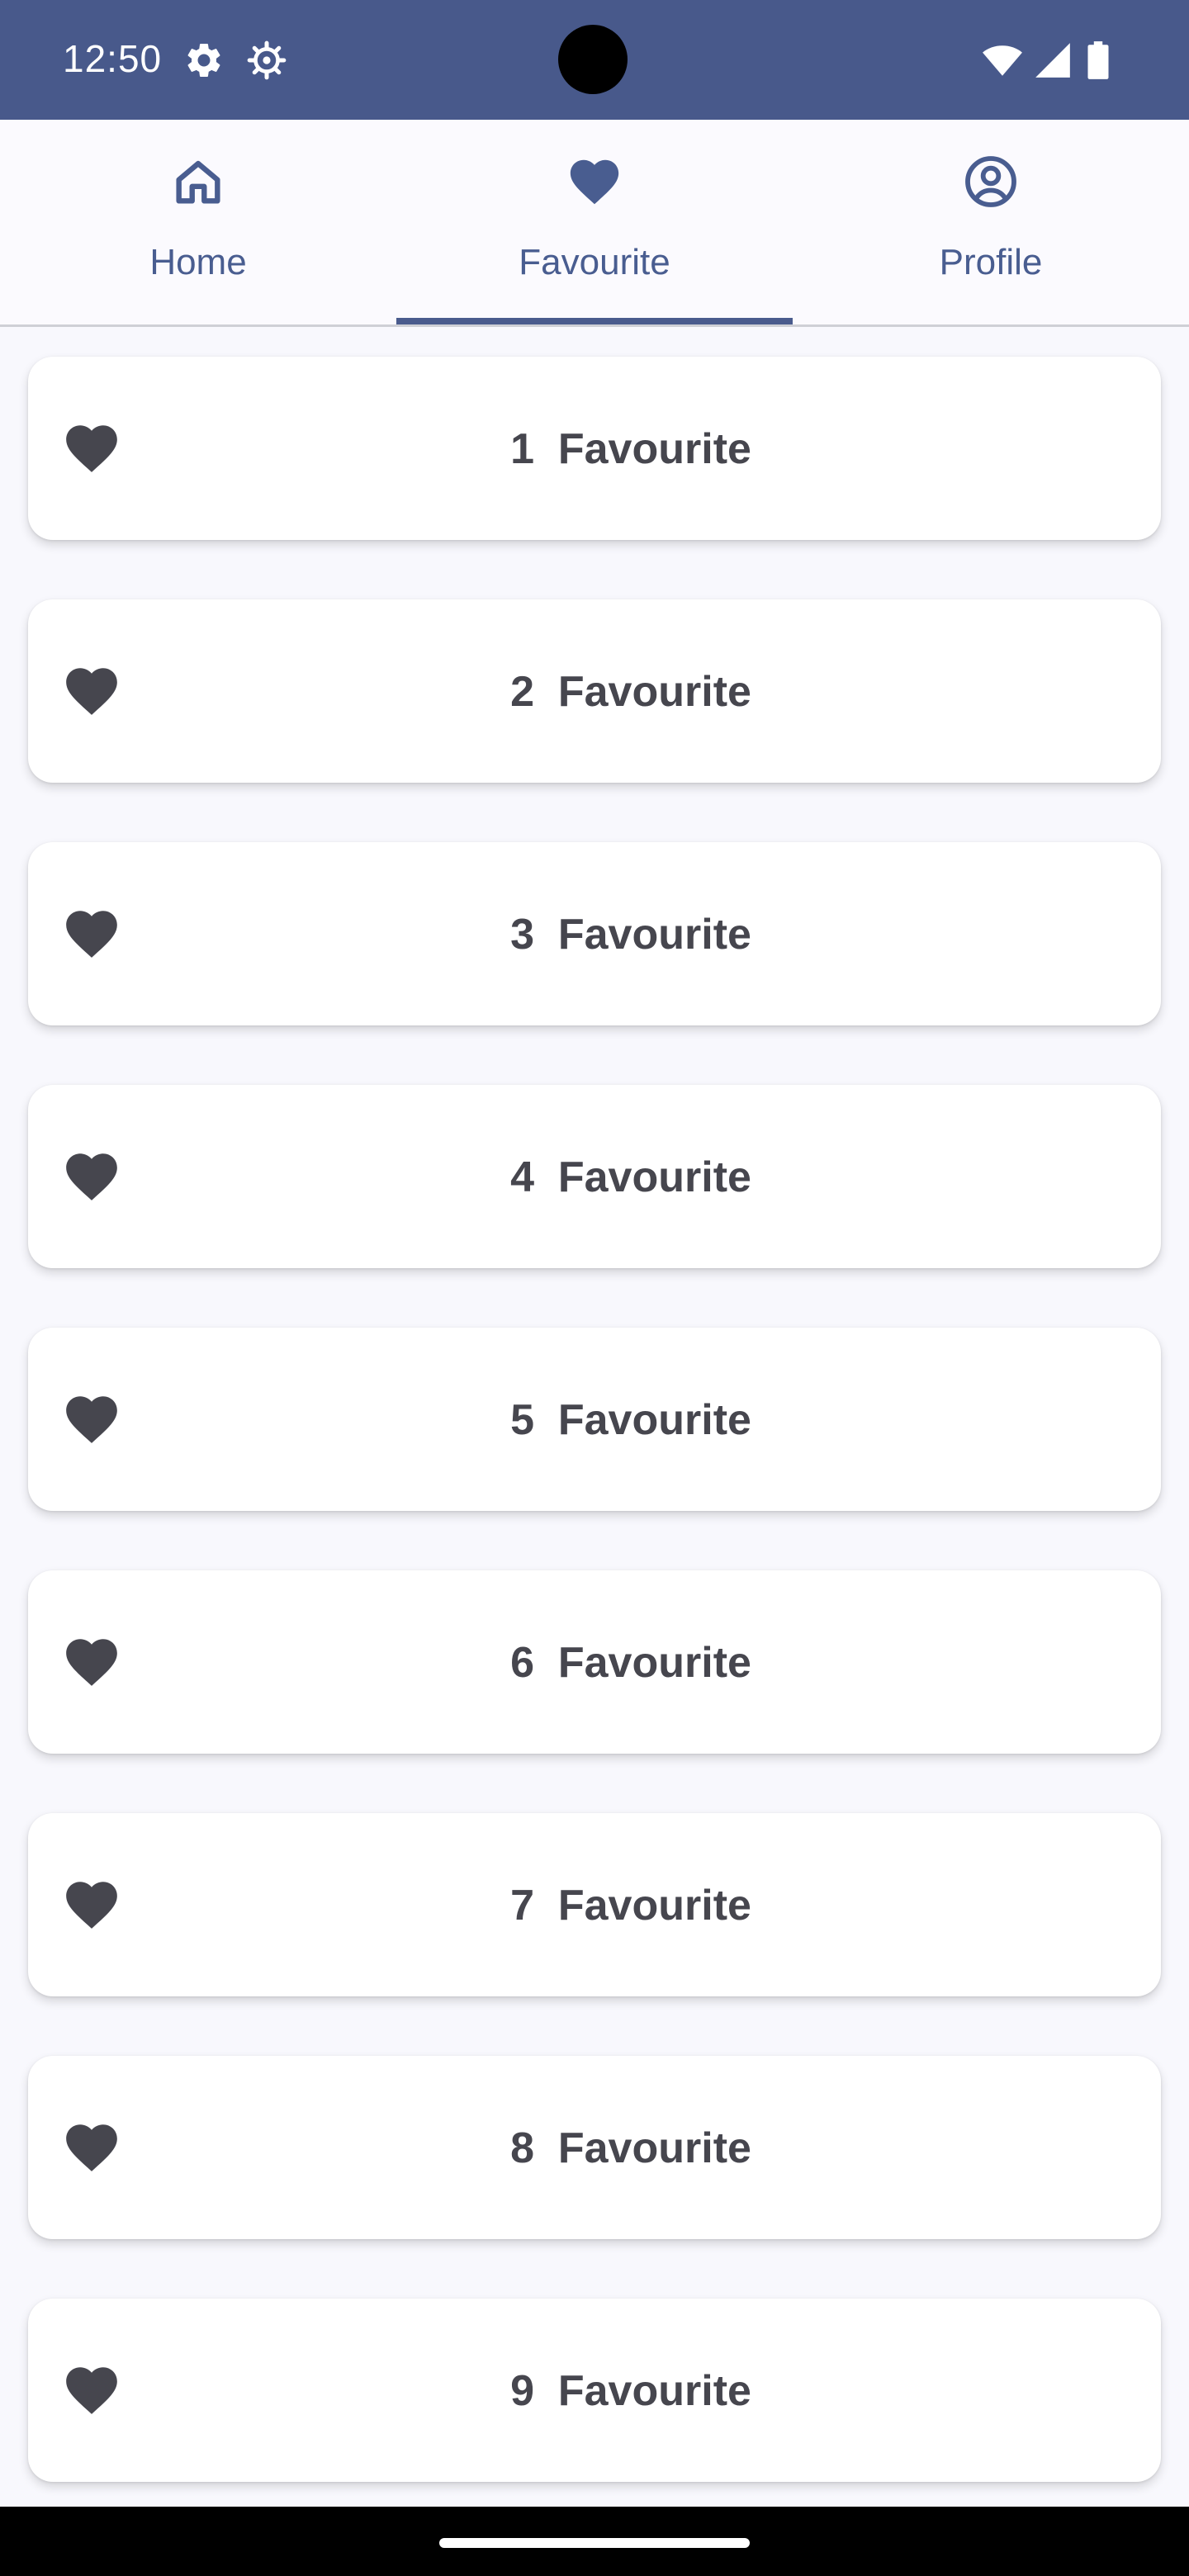  Describe the element at coordinates (630, 1177) in the screenshot. I see `list-item-label: 4 Favourite` at that location.